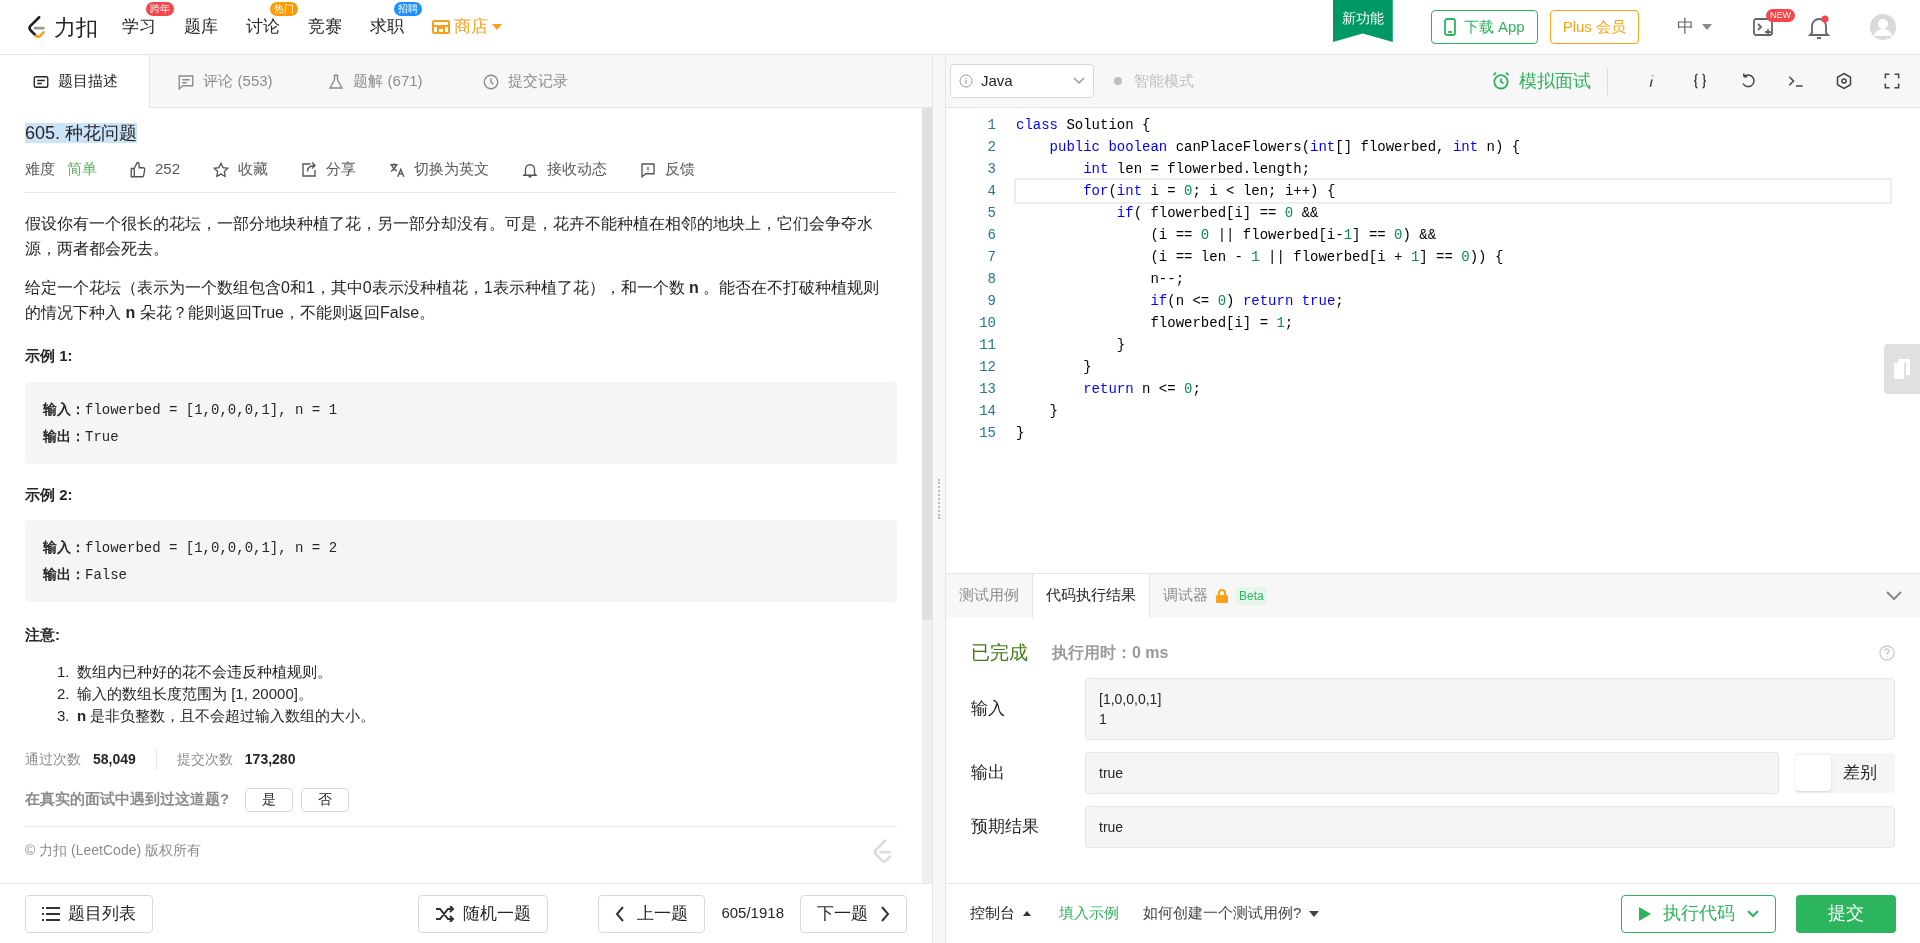 This screenshot has width=1920, height=943. What do you see at coordinates (155, 169) in the screenshot?
I see `like-button: 252` at bounding box center [155, 169].